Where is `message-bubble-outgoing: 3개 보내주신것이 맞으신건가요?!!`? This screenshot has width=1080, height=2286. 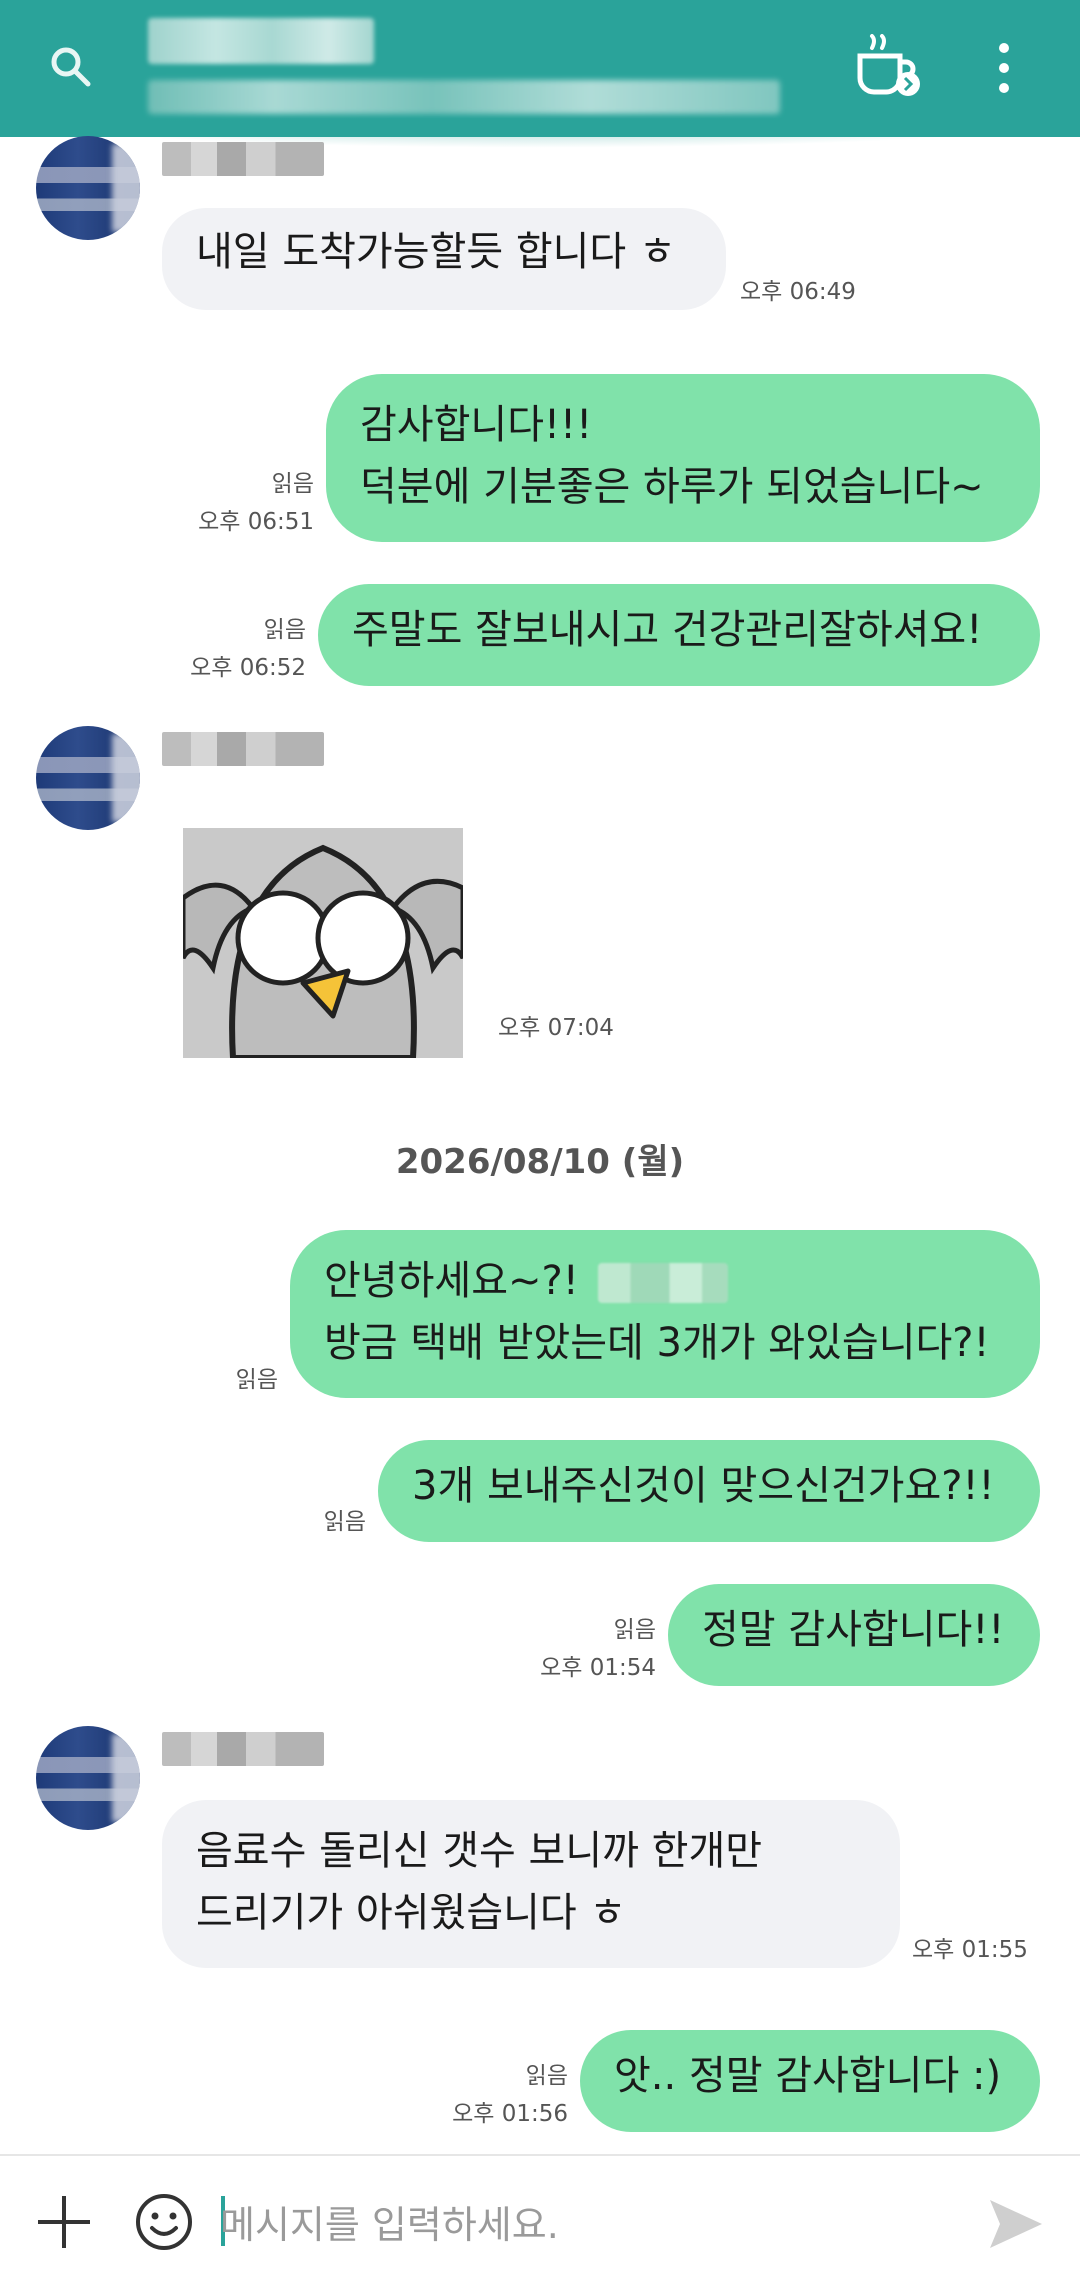 message-bubble-outgoing: 3개 보내주신것이 맞으신건가요?!! is located at coordinates (709, 1491).